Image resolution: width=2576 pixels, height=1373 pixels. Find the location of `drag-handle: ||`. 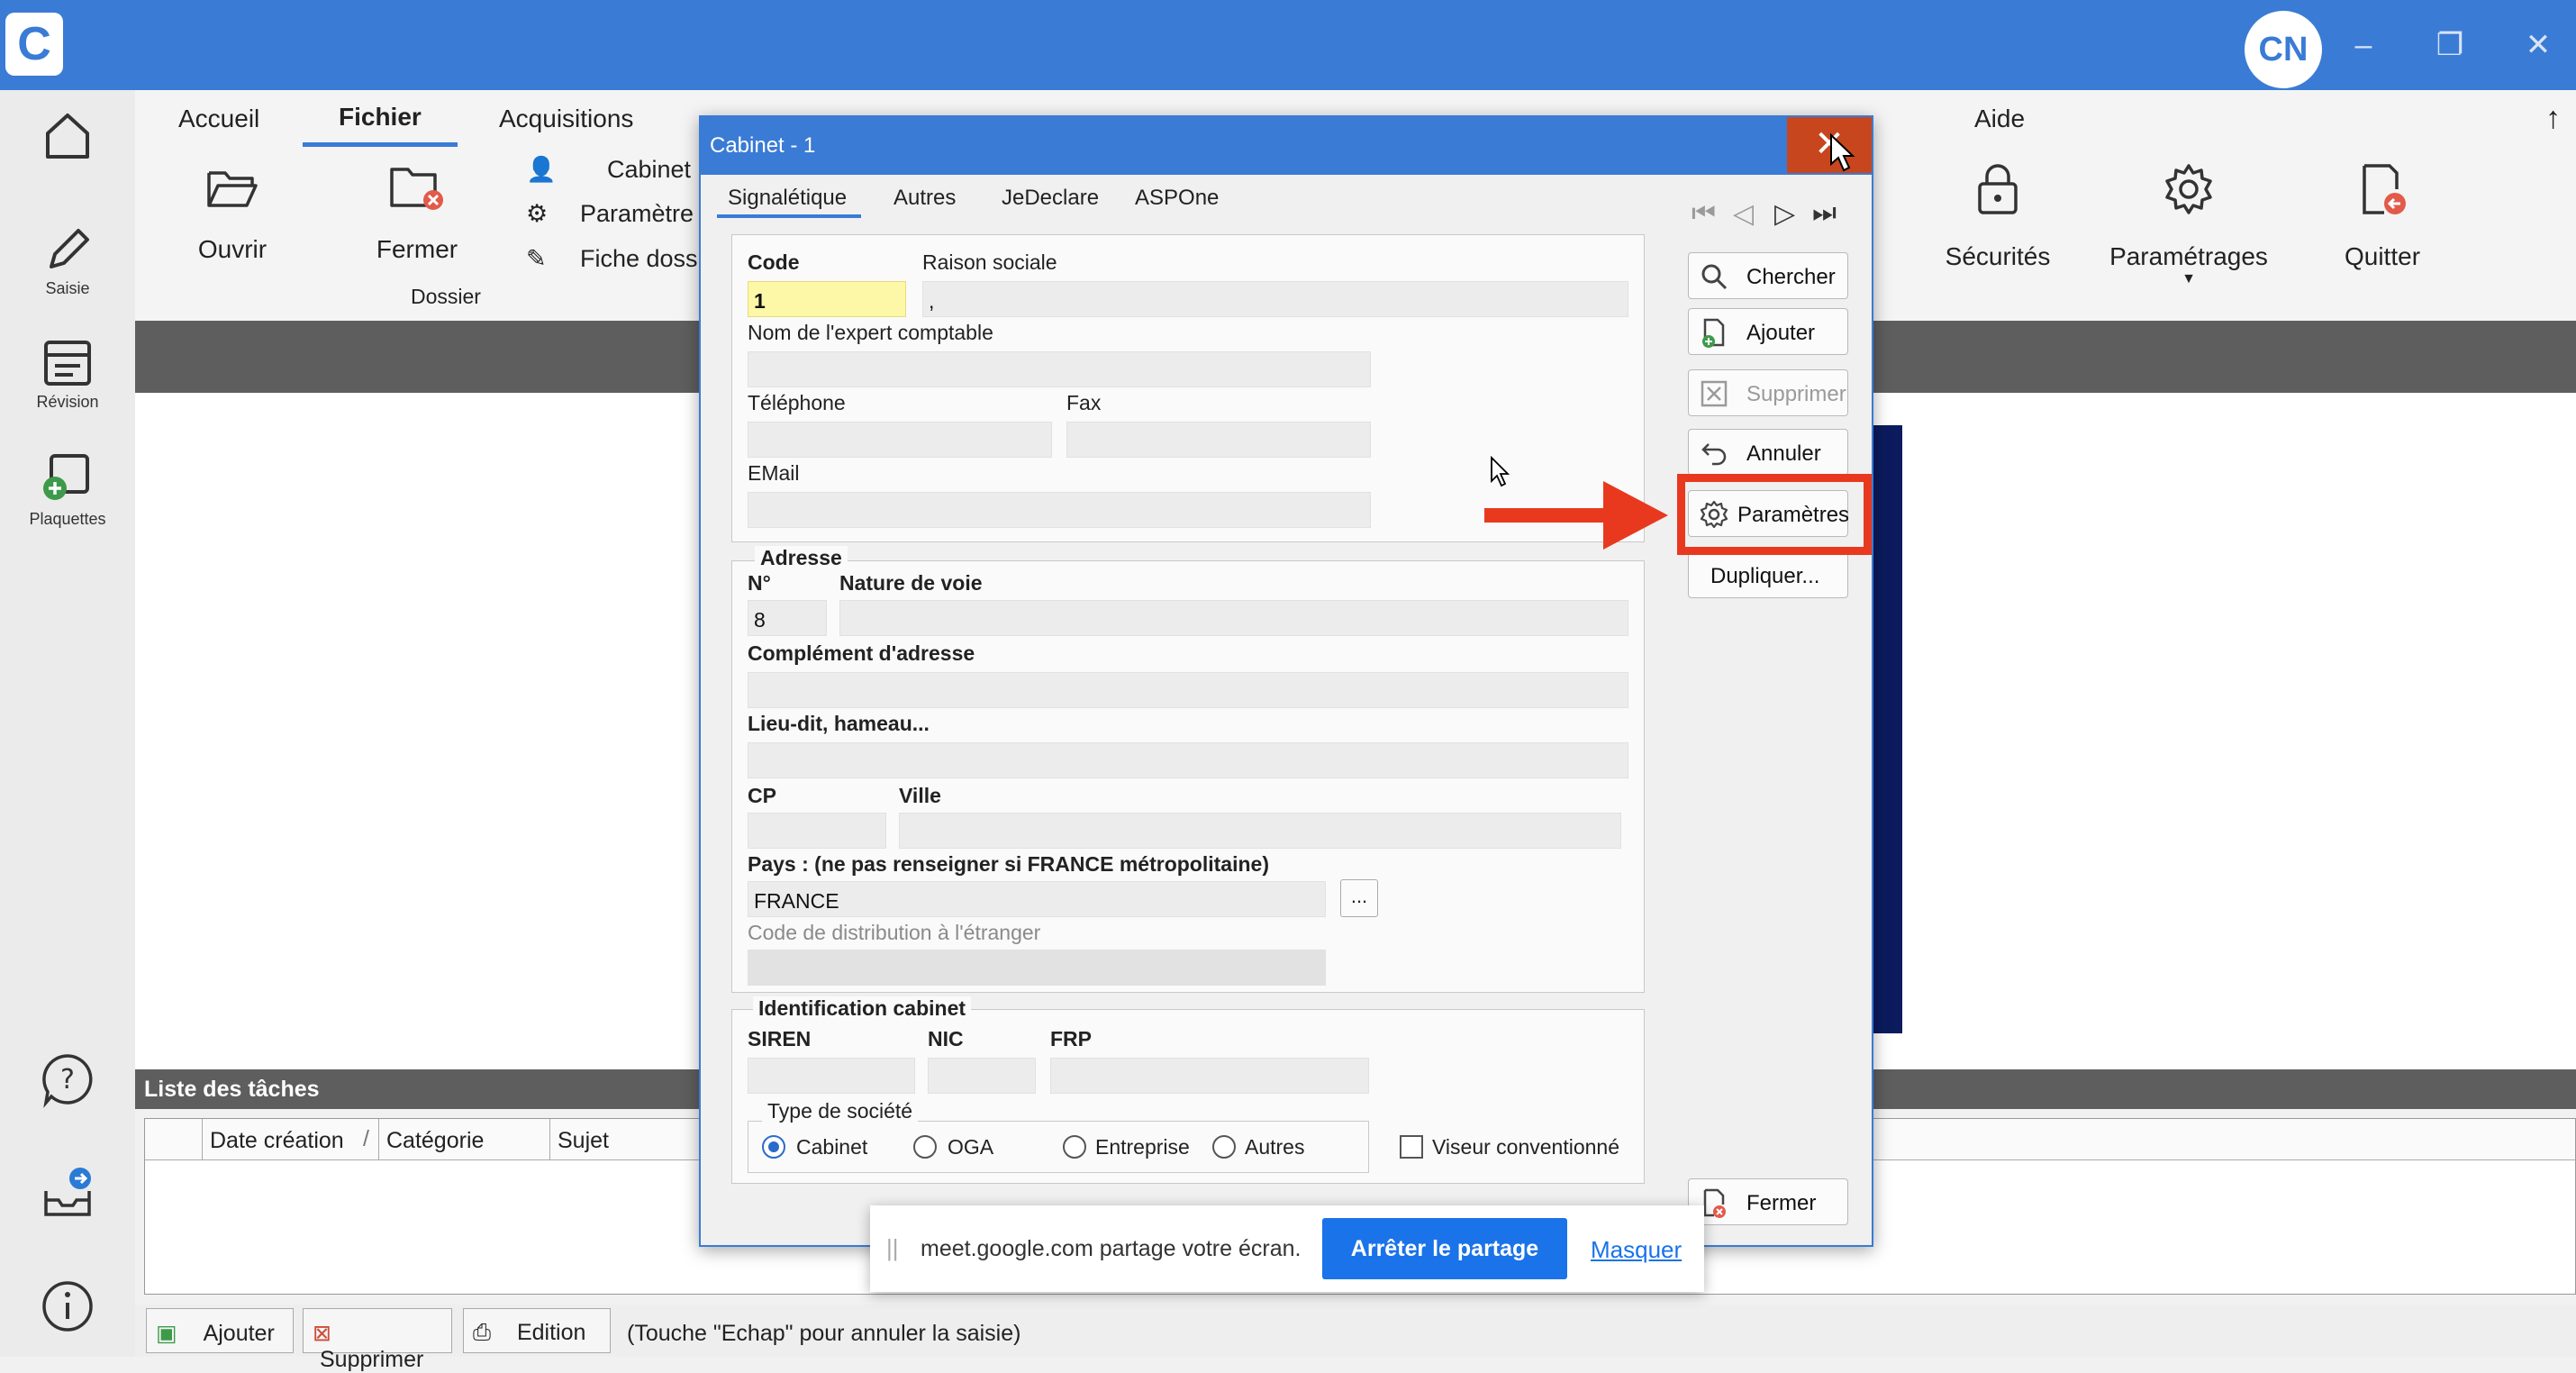

drag-handle: || is located at coordinates (892, 1248).